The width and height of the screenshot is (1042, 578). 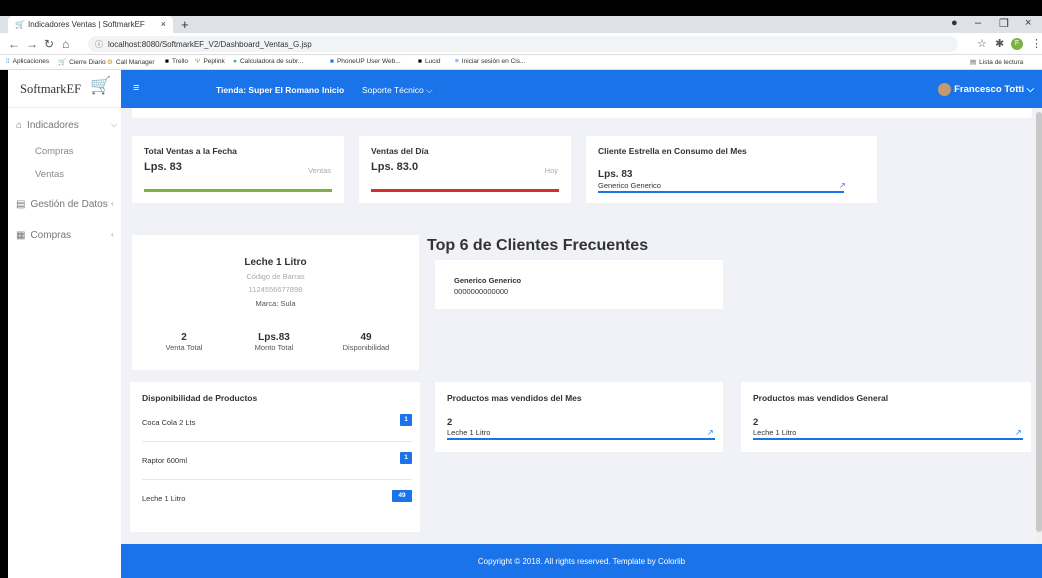 What do you see at coordinates (62, 62) in the screenshot?
I see `cart-icon: 🛒` at bounding box center [62, 62].